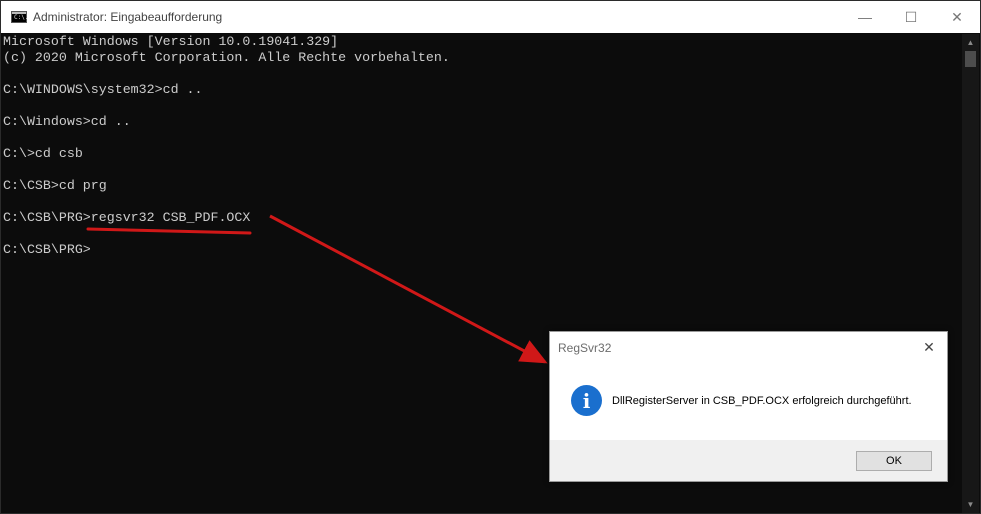 The height and width of the screenshot is (514, 981). I want to click on scroll-up-arrow-icon: ▲, so click(970, 42).